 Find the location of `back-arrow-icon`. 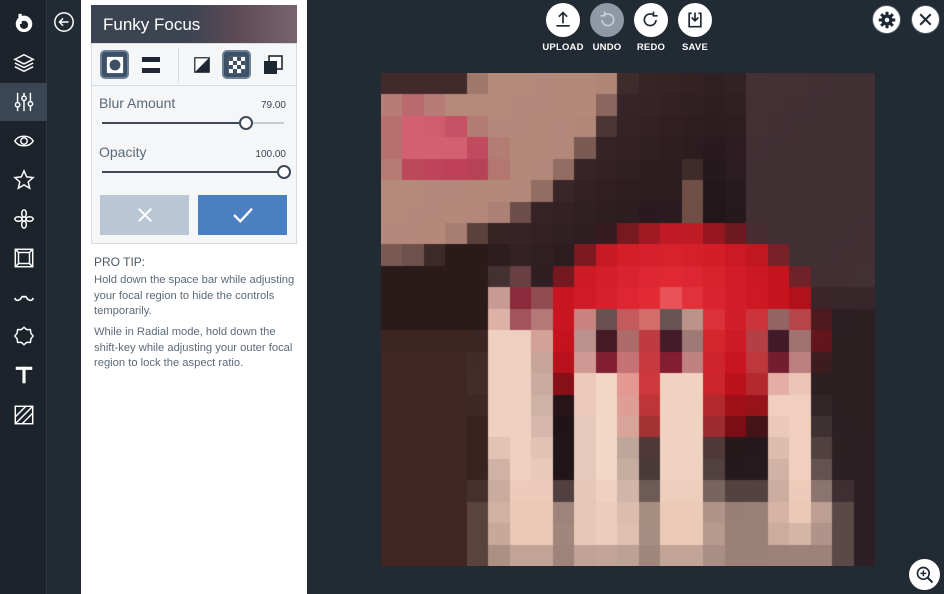

back-arrow-icon is located at coordinates (64, 22).